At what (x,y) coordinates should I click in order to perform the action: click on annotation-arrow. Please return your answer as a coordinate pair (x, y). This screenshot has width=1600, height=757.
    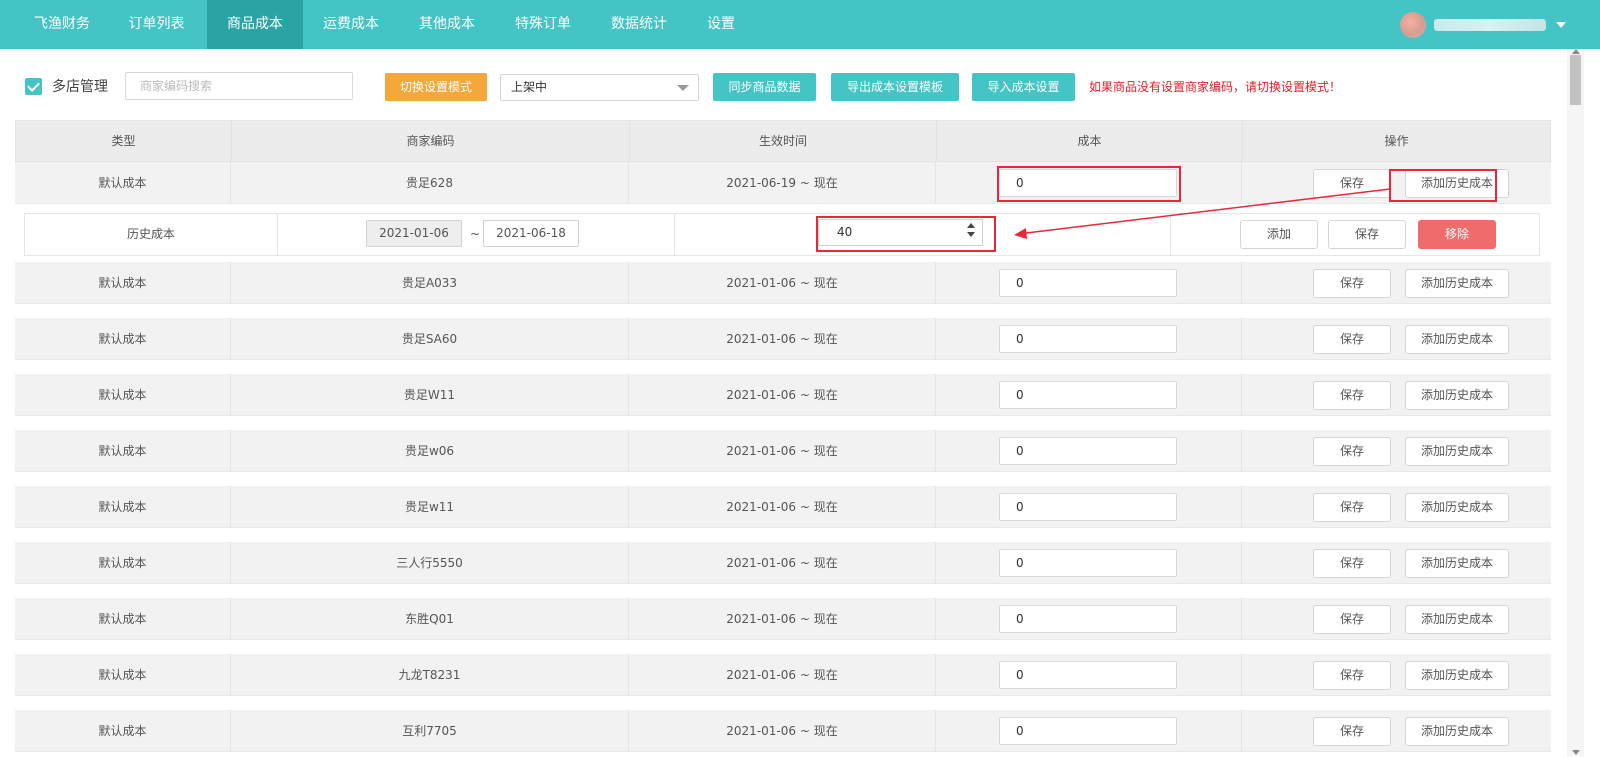
    Looking at the image, I should click on (1202, 213).